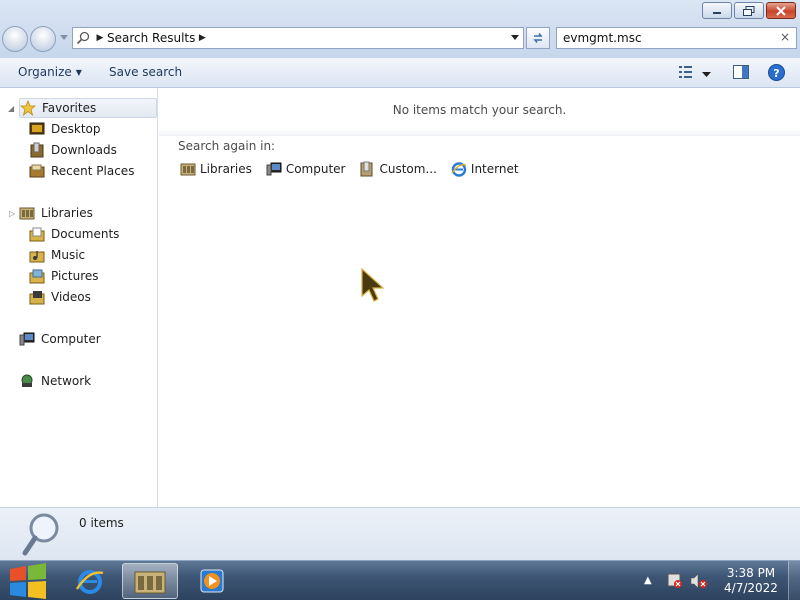 This screenshot has width=800, height=600. What do you see at coordinates (67, 213) in the screenshot?
I see `nav-label: Libraries` at bounding box center [67, 213].